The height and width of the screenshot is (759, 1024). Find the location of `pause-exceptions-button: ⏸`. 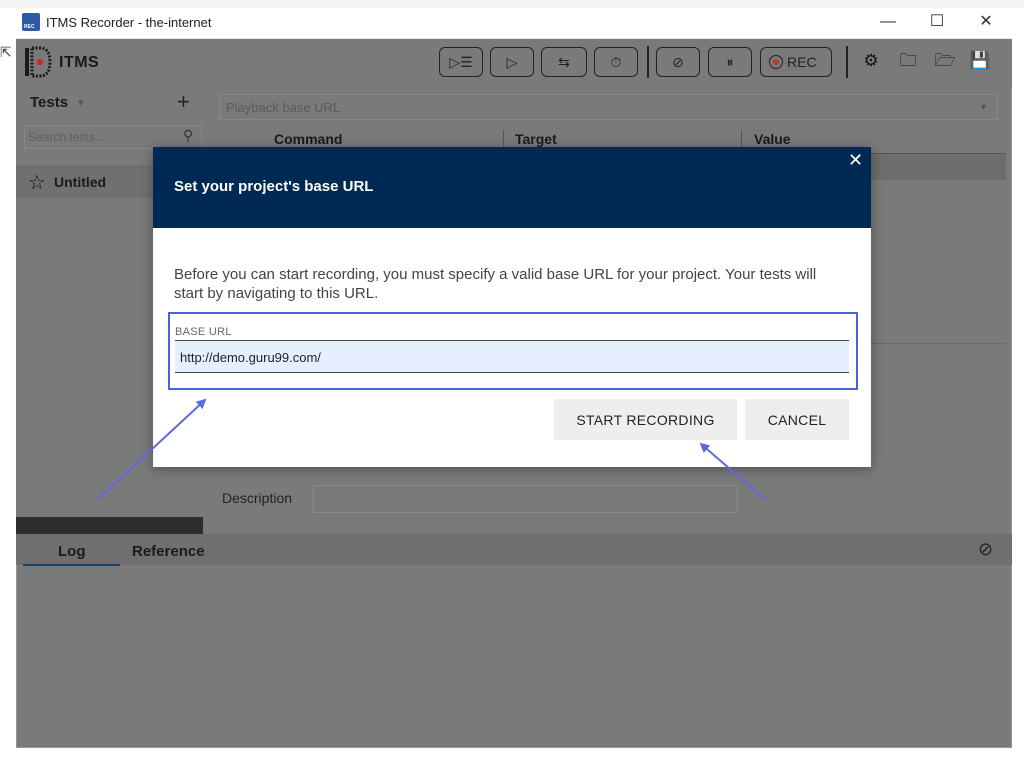

pause-exceptions-button: ⏸ is located at coordinates (730, 62).